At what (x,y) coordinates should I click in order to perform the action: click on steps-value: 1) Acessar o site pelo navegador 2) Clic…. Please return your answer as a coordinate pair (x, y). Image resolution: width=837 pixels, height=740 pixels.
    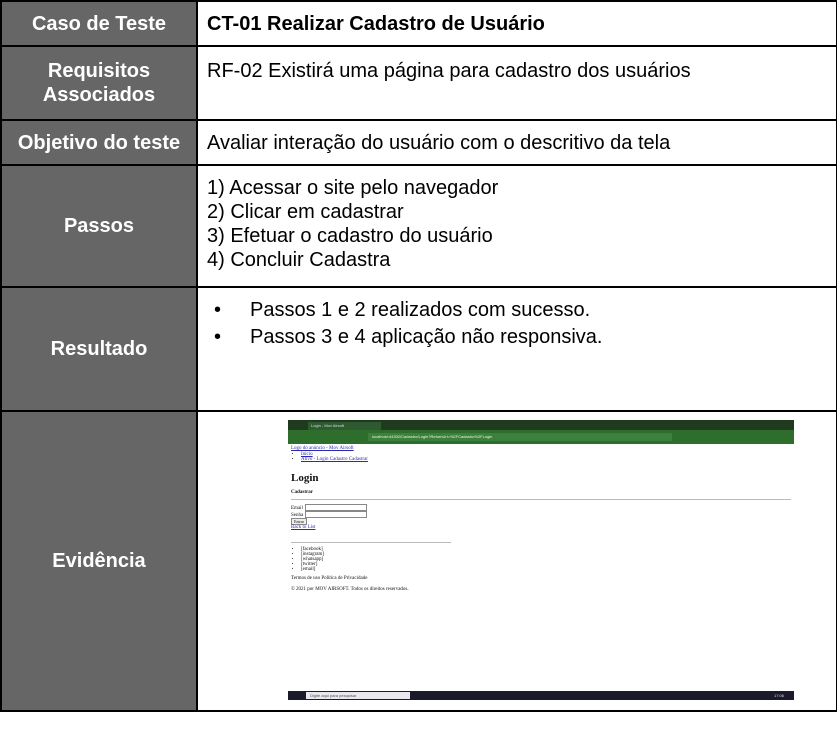
    Looking at the image, I should click on (516, 226).